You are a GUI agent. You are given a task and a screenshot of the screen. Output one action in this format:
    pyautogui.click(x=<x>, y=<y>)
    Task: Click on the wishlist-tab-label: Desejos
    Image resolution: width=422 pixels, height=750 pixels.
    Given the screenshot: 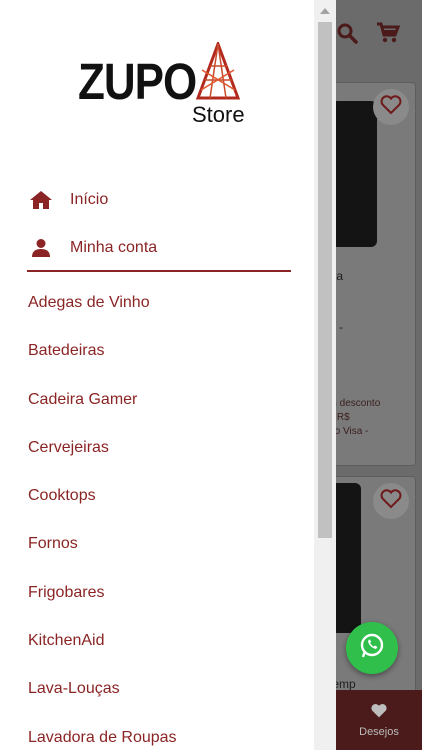 What is the action you would take?
    pyautogui.click(x=379, y=731)
    